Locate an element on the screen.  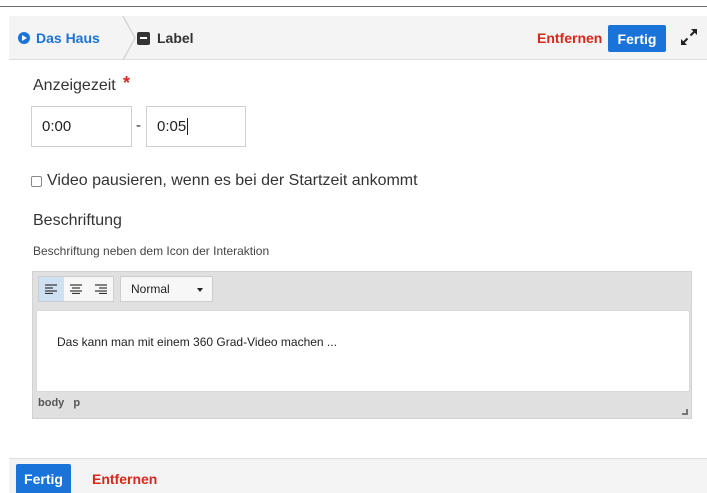
remove-button-bottom: Entfernen is located at coordinates (124, 478).